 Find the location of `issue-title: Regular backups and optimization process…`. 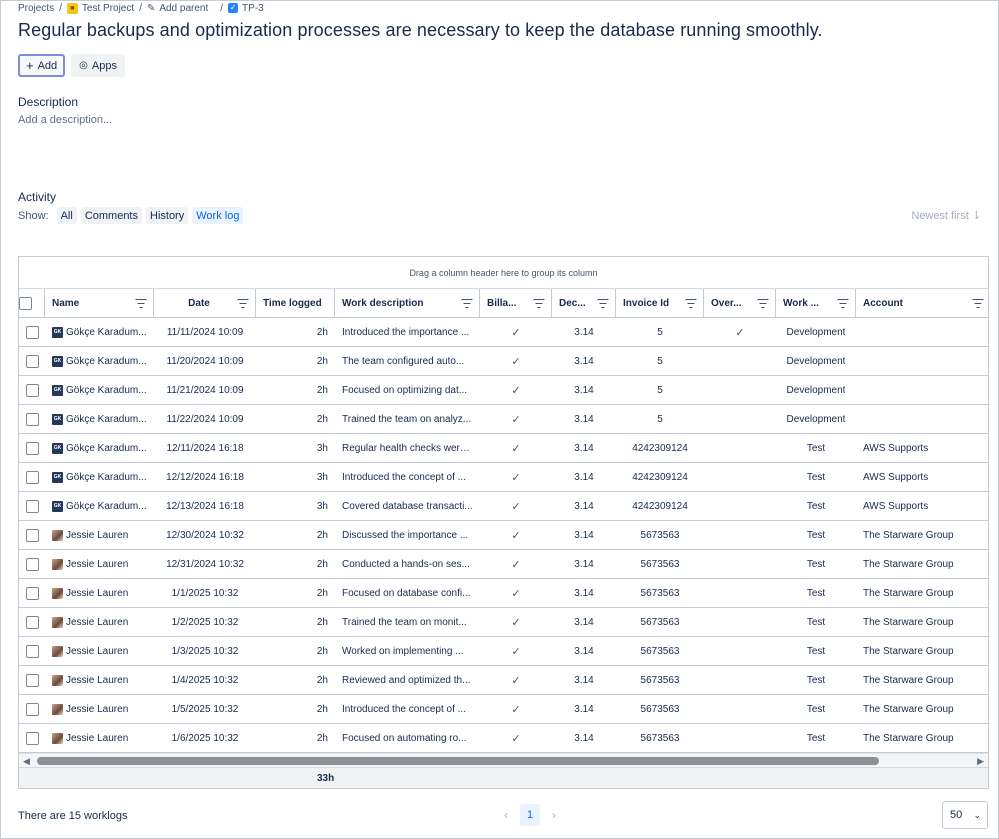

issue-title: Regular backups and optimization process… is located at coordinates (420, 30).